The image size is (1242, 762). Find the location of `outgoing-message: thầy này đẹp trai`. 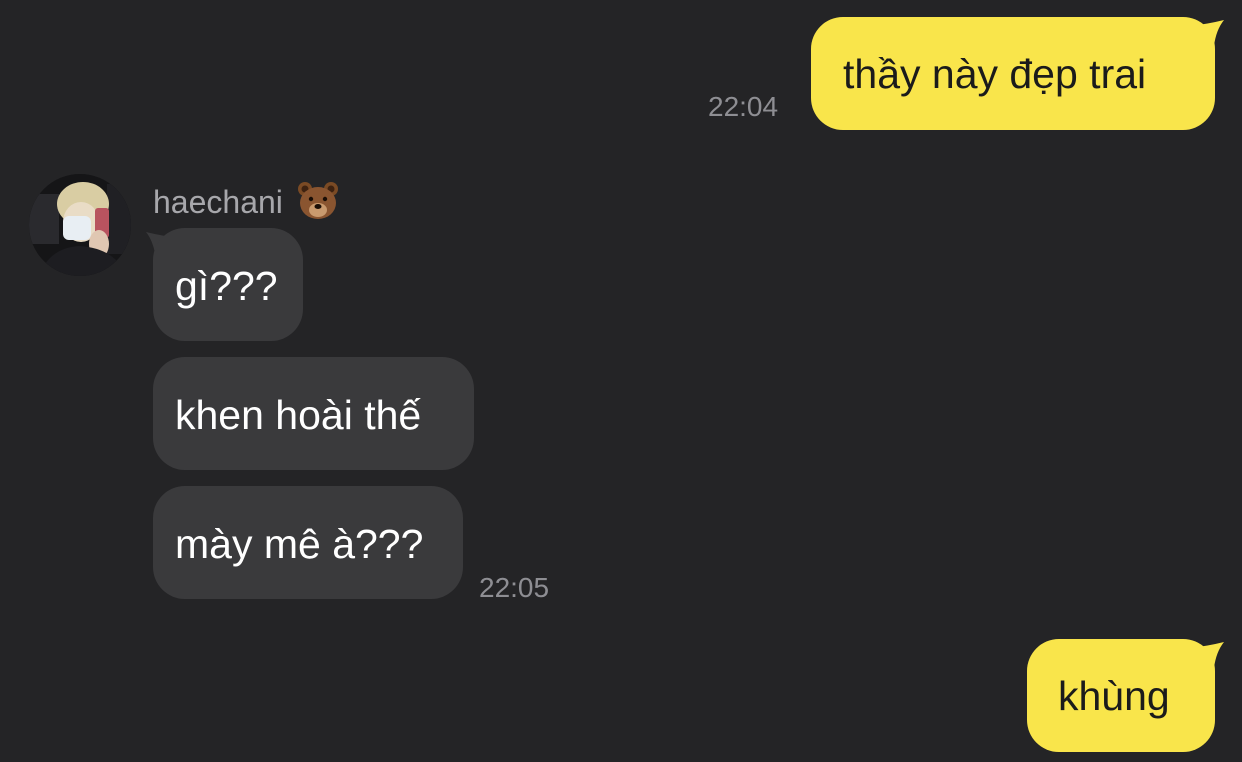

outgoing-message: thầy này đẹp trai is located at coordinates (1013, 73).